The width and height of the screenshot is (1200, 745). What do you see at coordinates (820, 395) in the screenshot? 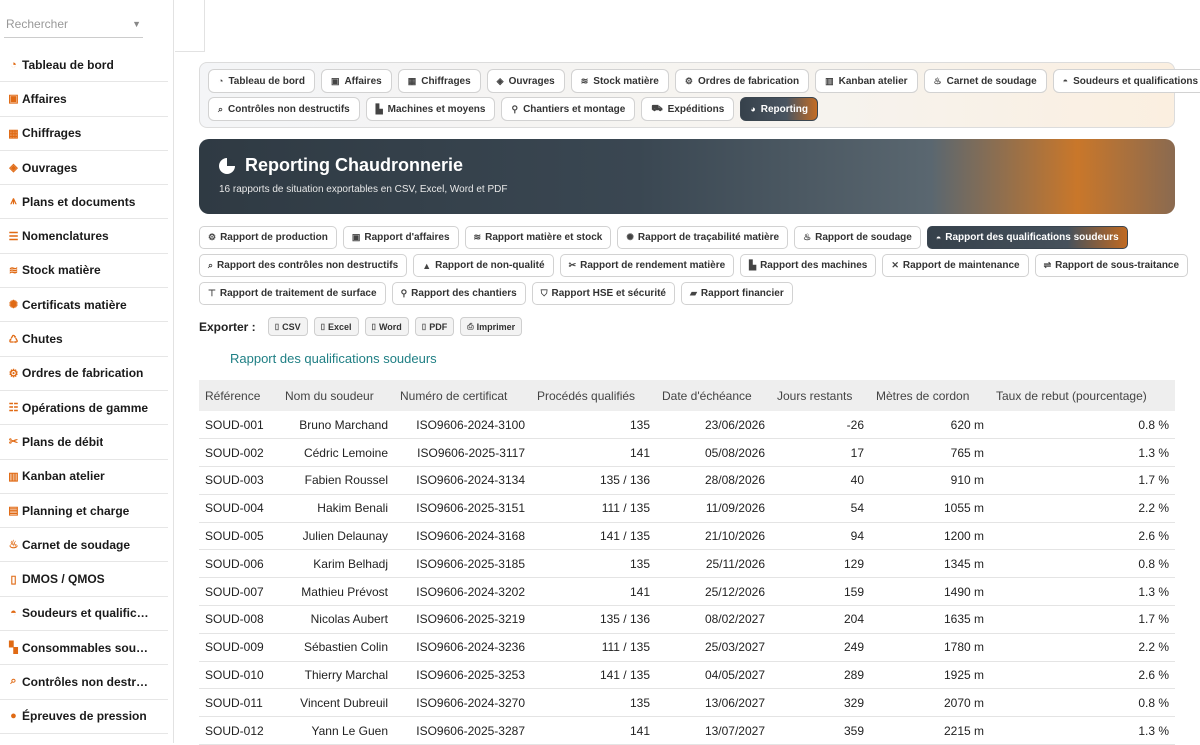
I see `column-header-jours-restants: Jours restants` at bounding box center [820, 395].